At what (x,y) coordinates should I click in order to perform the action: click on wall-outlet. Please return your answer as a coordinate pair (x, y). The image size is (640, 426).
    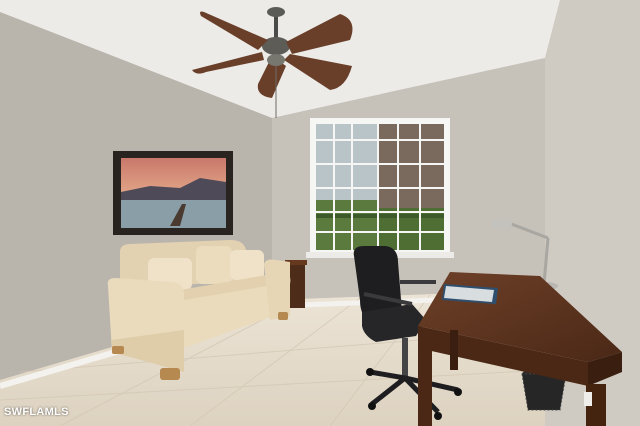
    Looking at the image, I should click on (588, 399).